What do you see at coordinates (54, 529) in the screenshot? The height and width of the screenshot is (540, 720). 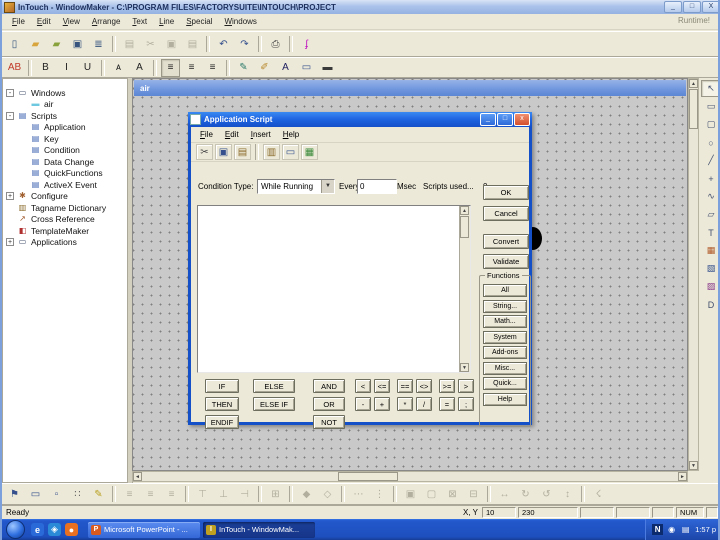 I see `quicklaunch-explorer-icon: ◈` at bounding box center [54, 529].